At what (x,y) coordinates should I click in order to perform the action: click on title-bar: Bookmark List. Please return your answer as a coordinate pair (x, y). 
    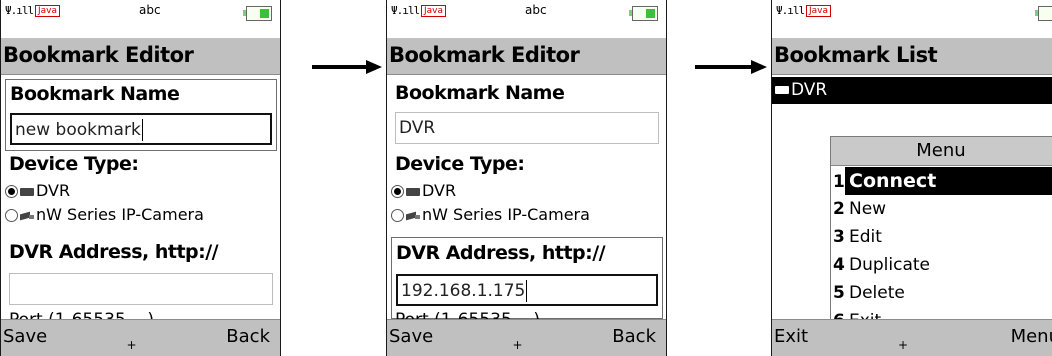
    Looking at the image, I should click on (912, 56).